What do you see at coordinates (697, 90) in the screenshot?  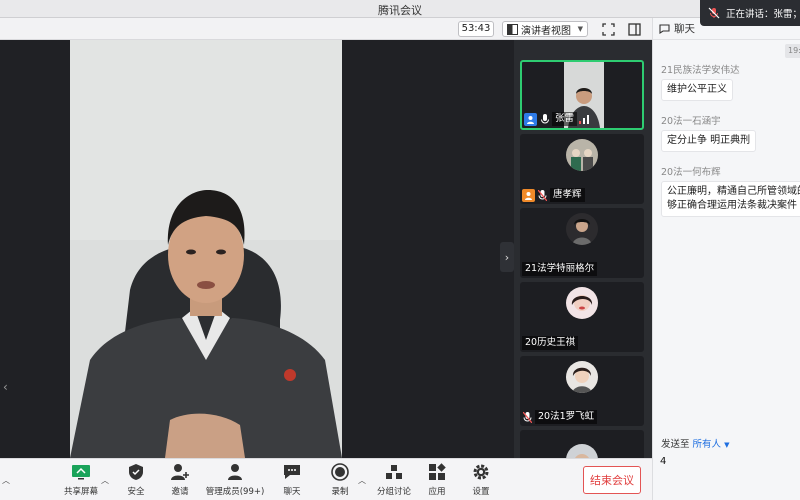 I see `chat-message-bubble: 维护公平正义` at bounding box center [697, 90].